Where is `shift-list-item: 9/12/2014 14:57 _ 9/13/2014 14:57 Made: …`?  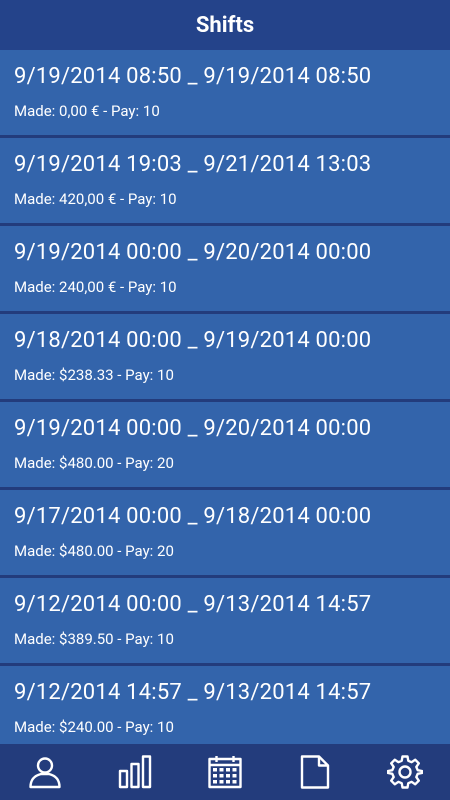
shift-list-item: 9/12/2014 14:57 _ 9/13/2014 14:57 Made: … is located at coordinates (225, 705).